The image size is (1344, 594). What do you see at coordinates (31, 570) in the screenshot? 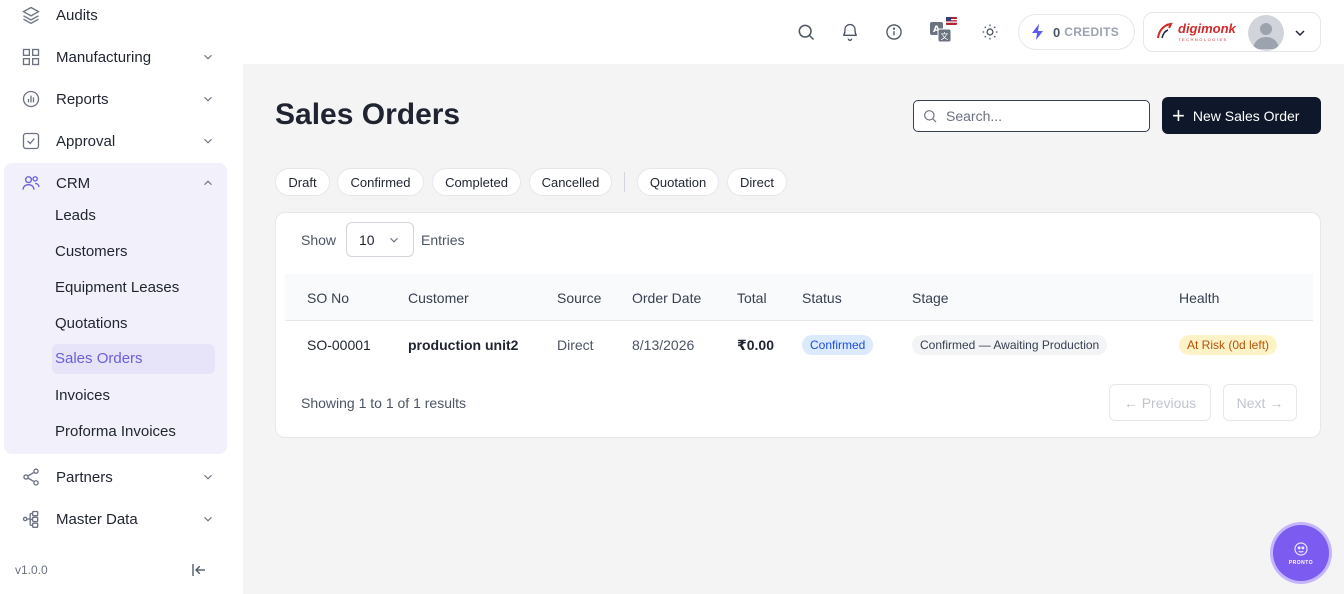
I see `app-version: v1.0.0` at bounding box center [31, 570].